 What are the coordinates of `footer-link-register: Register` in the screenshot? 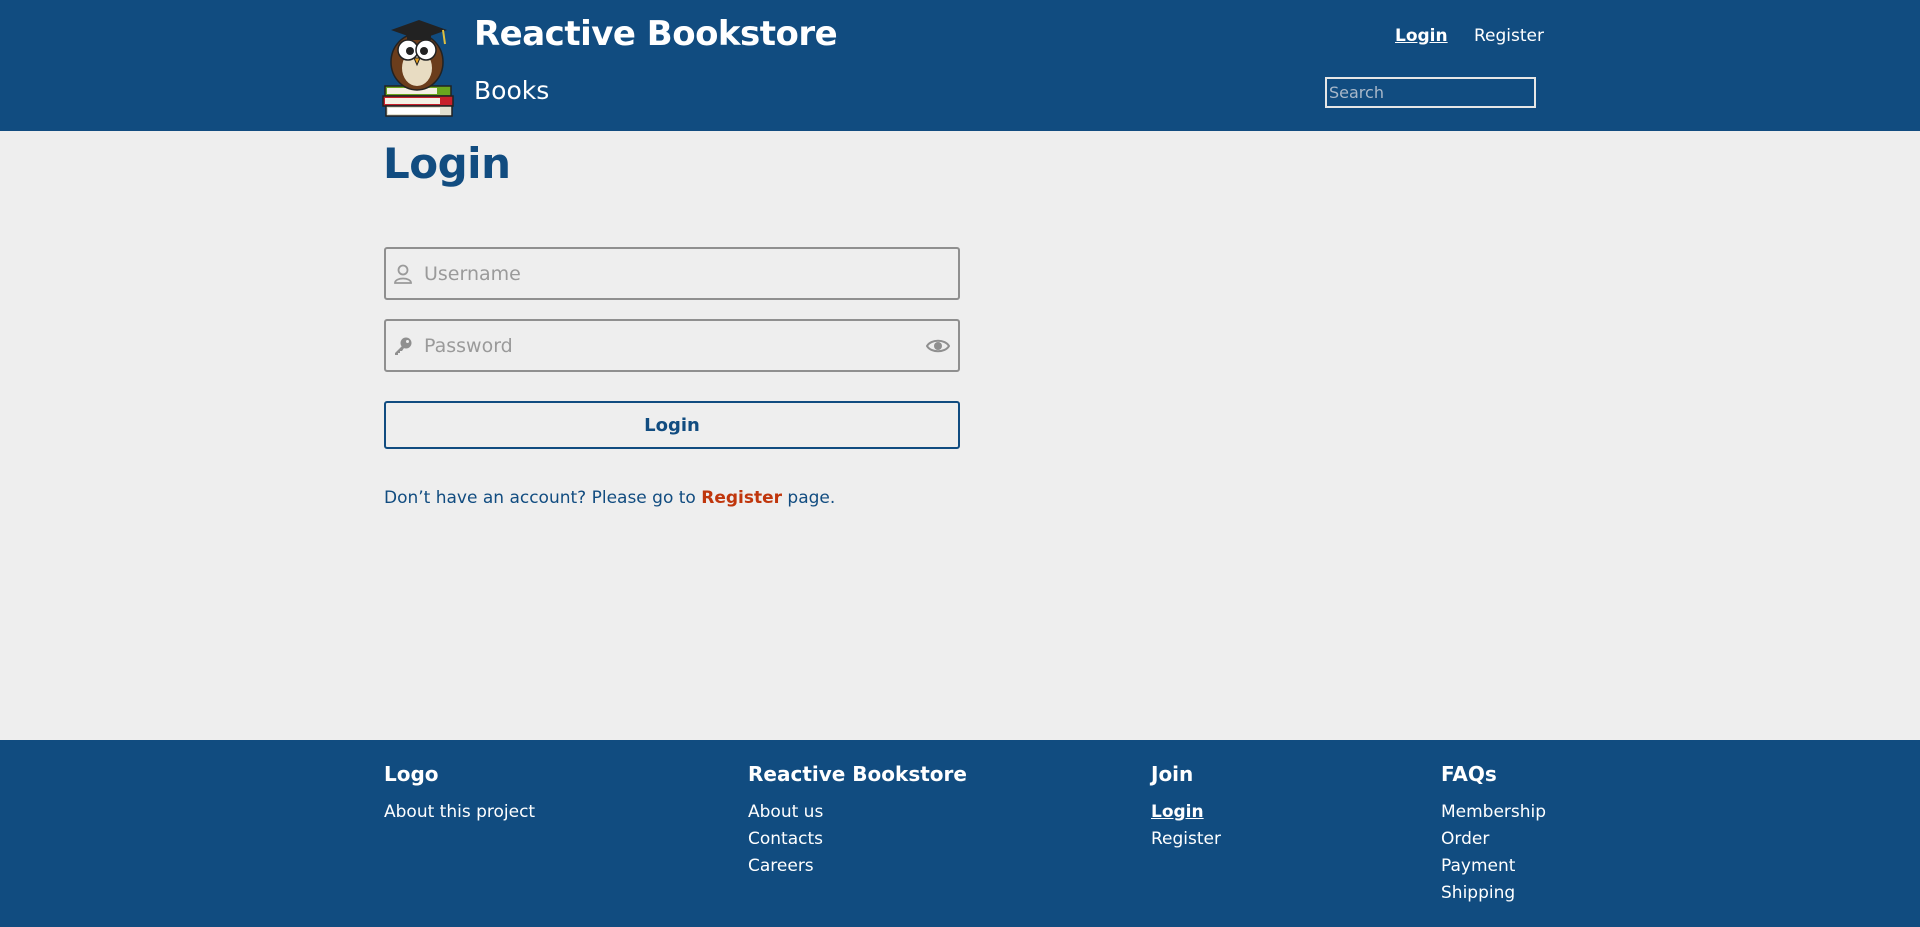 It's located at (1186, 839).